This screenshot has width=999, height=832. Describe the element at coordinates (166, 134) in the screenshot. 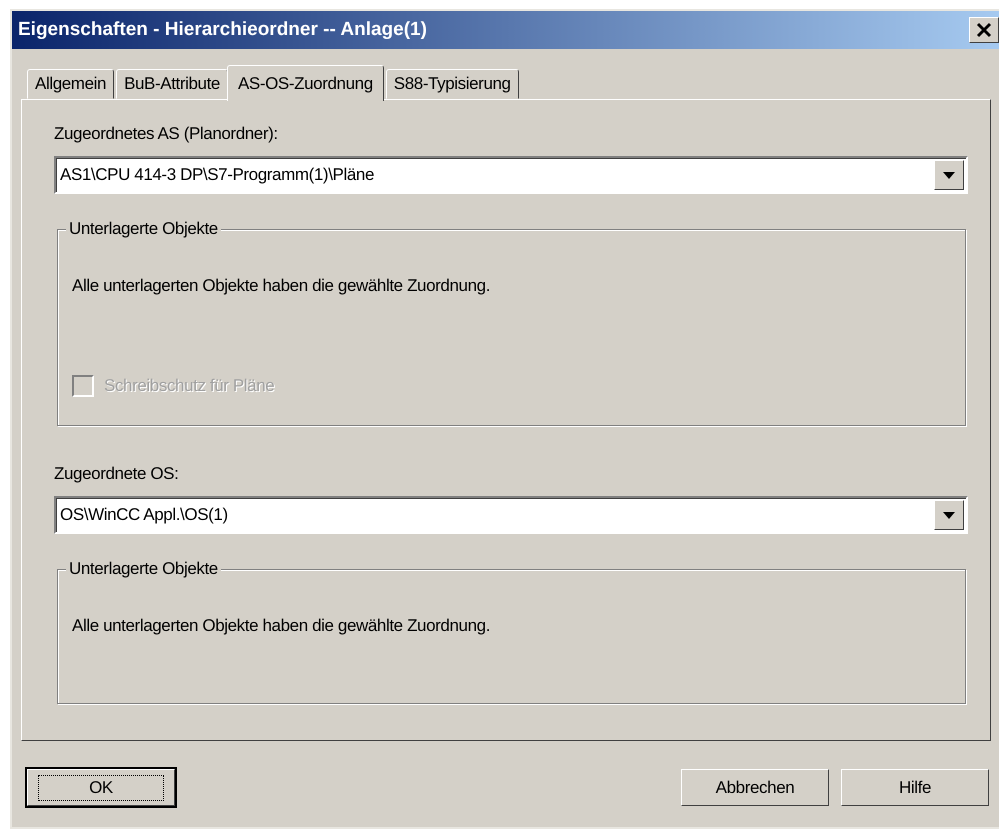

I see `field-label: Zugeordnetes AS (Planordner):` at that location.